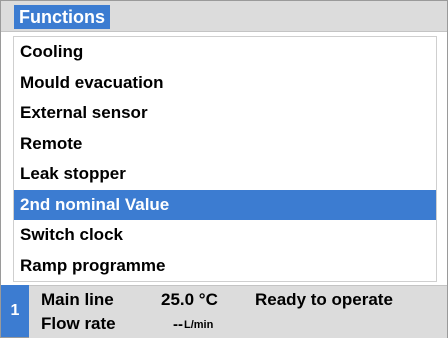 Image resolution: width=448 pixels, height=338 pixels. What do you see at coordinates (225, 52) in the screenshot?
I see `menu-item-cooling: Cooling` at bounding box center [225, 52].